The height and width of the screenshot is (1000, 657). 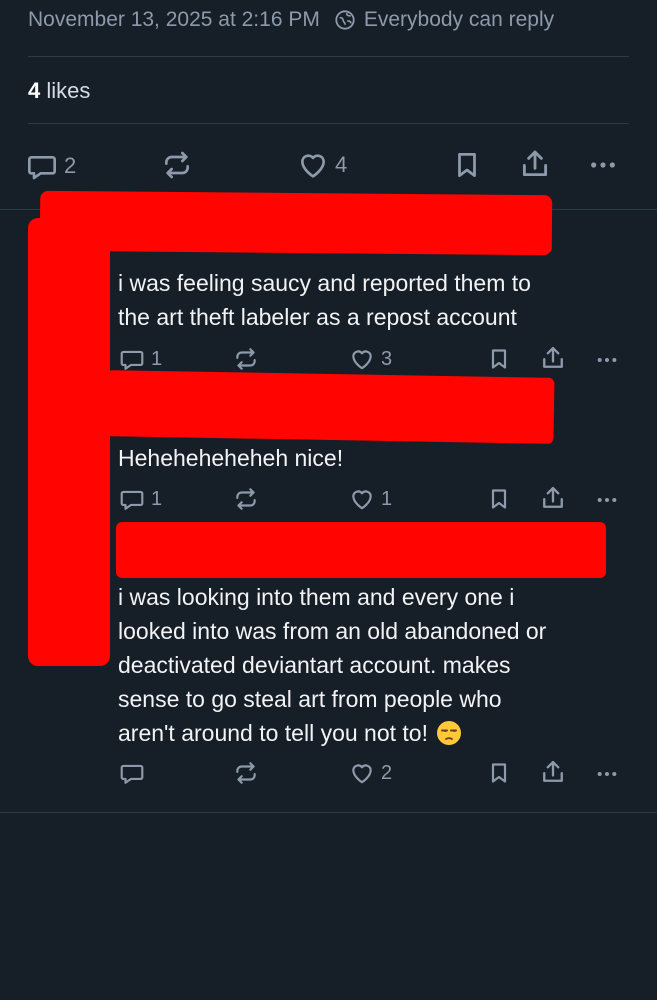 What do you see at coordinates (332, 631) in the screenshot?
I see `text-line: looked into was from an old abandoned or` at bounding box center [332, 631].